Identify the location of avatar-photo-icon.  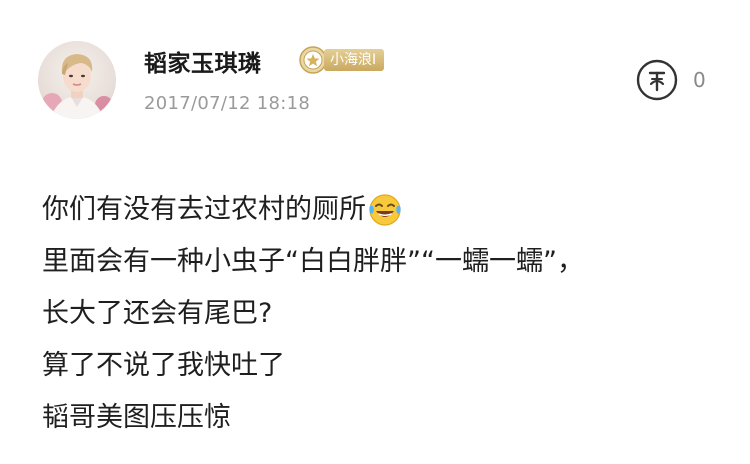
(77, 86).